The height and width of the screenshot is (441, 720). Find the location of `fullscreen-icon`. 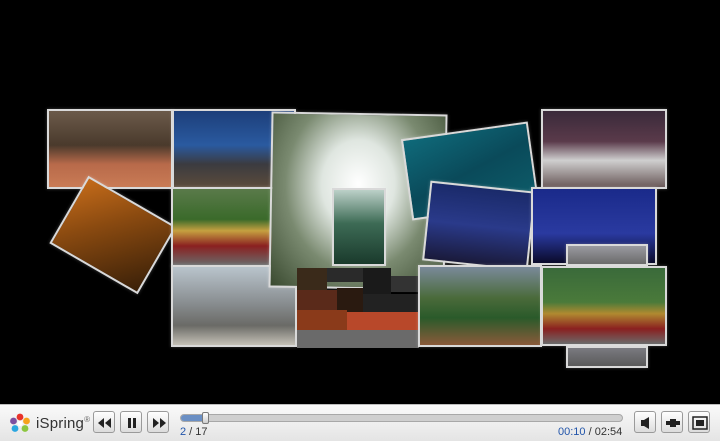

fullscreen-icon is located at coordinates (700, 423).